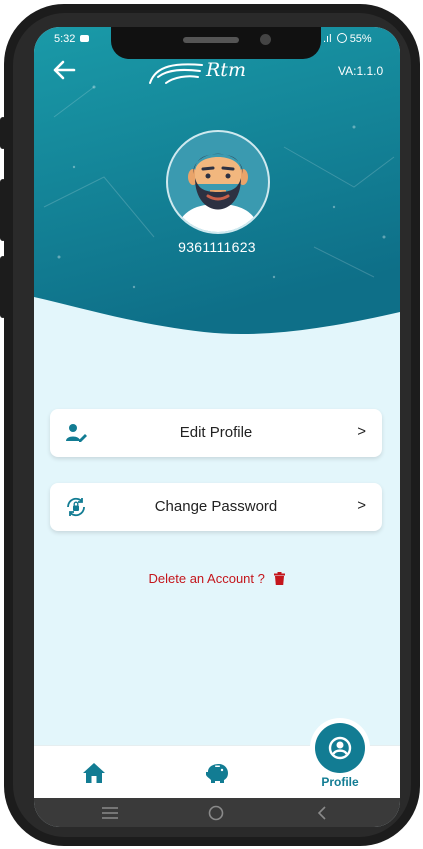 This screenshot has height=849, width=423. Describe the element at coordinates (341, 38) in the screenshot. I see `battery-icon` at that location.